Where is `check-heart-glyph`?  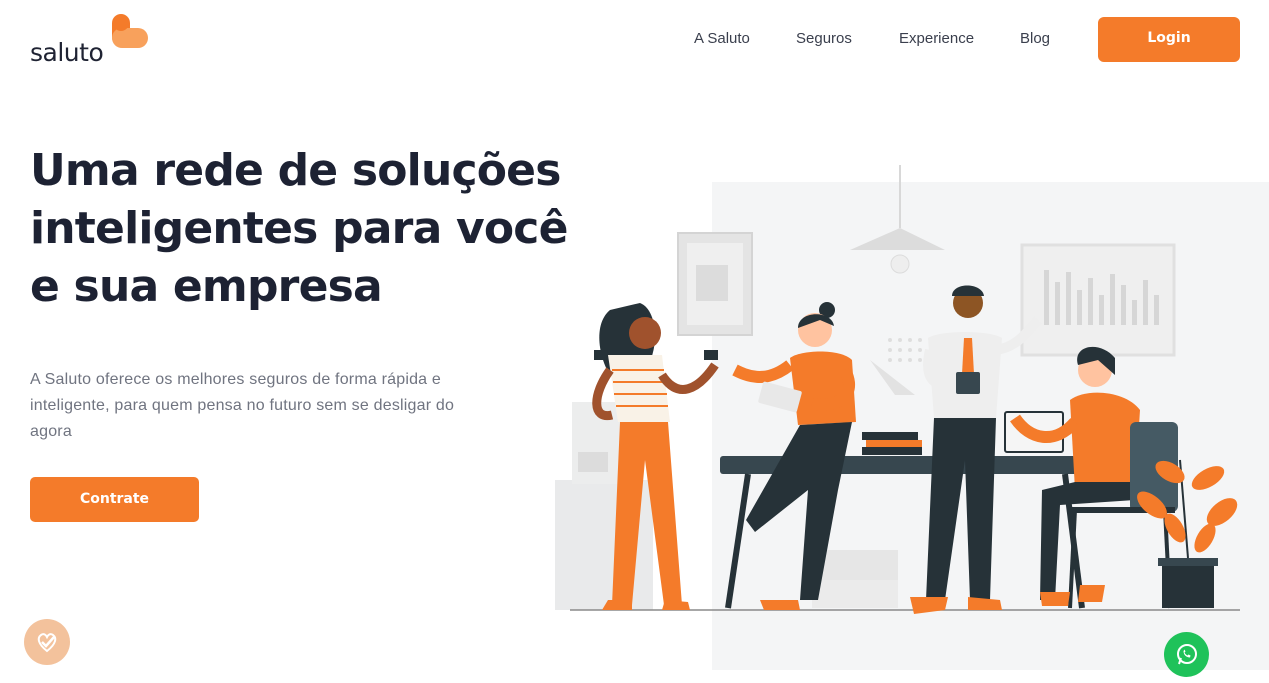
check-heart-glyph is located at coordinates (47, 643).